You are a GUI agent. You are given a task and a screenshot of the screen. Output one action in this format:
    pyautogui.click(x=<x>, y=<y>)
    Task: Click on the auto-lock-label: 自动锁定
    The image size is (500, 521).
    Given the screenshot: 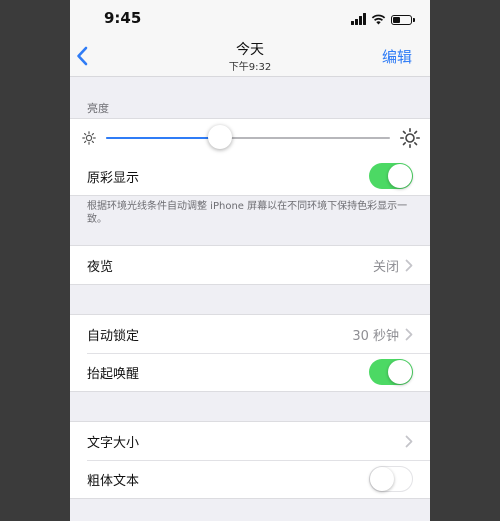 What is the action you would take?
    pyautogui.click(x=113, y=336)
    